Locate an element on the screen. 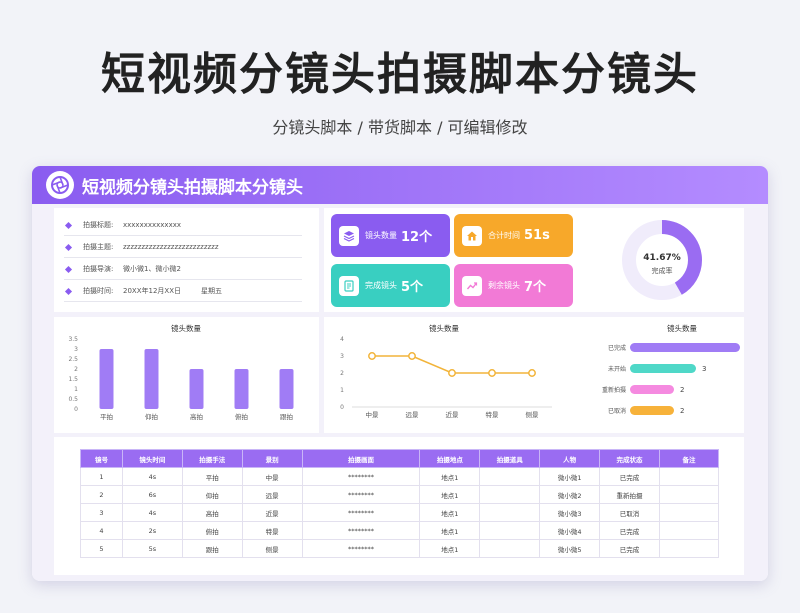 Image resolution: width=800 pixels, height=613 pixels. layers-icon is located at coordinates (349, 235).